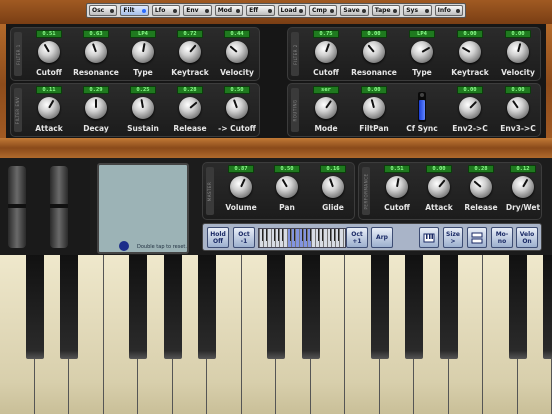 The width and height of the screenshot is (552, 414). I want to click on velocity-button: Velo On, so click(527, 237).